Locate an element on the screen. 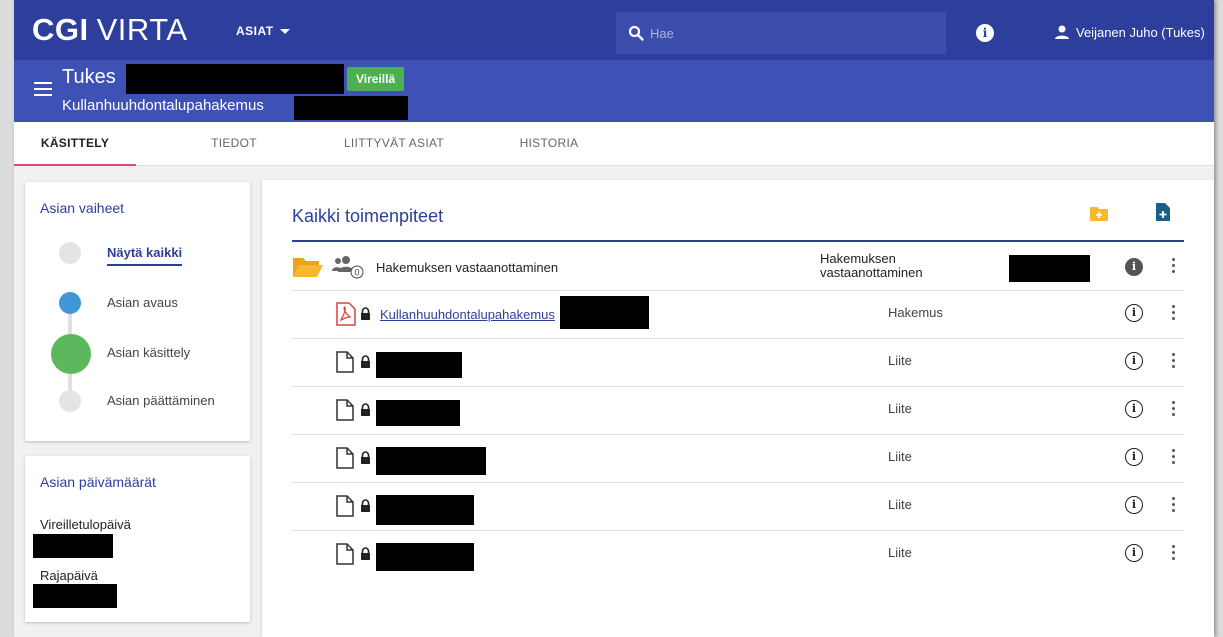 The height and width of the screenshot is (637, 1223). cases-menu-label: ASIAT is located at coordinates (255, 31).